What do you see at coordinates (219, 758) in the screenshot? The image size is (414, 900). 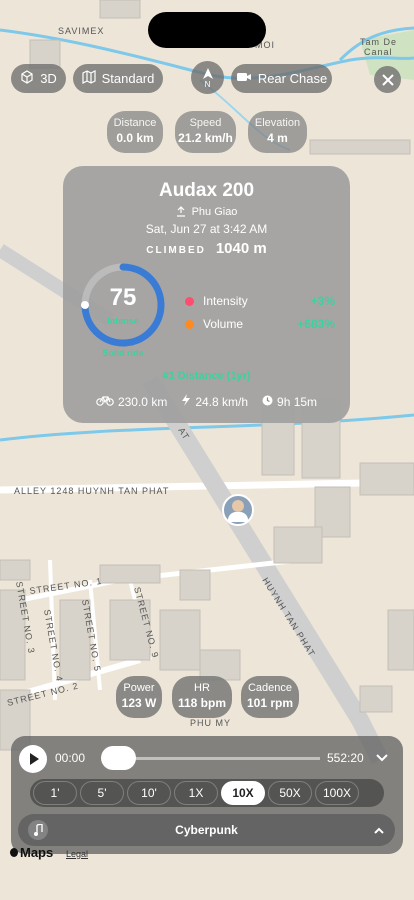 I see `playback-track` at bounding box center [219, 758].